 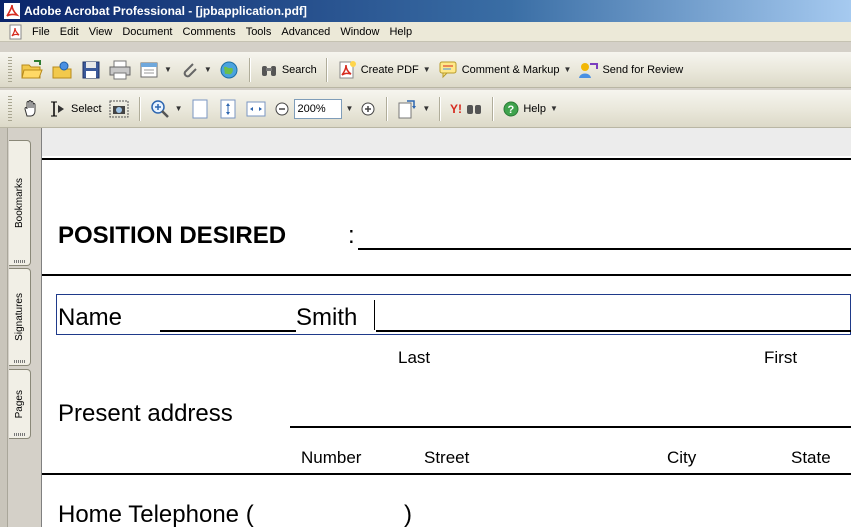 What do you see at coordinates (229, 70) in the screenshot?
I see `web-button` at bounding box center [229, 70].